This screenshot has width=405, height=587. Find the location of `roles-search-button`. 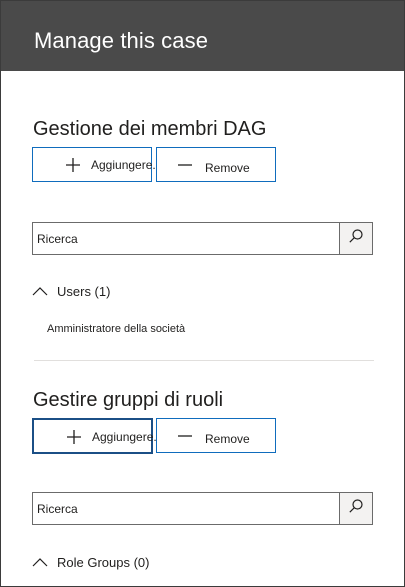

roles-search-button is located at coordinates (355, 508).